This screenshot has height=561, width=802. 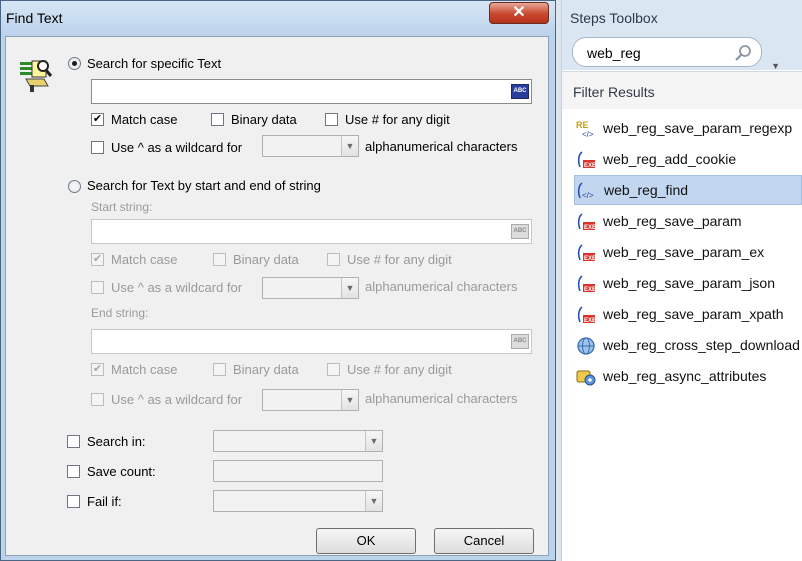 I want to click on step-item-web-reg-add-cookie: EXE web_reg_add_cookie, so click(x=688, y=160).